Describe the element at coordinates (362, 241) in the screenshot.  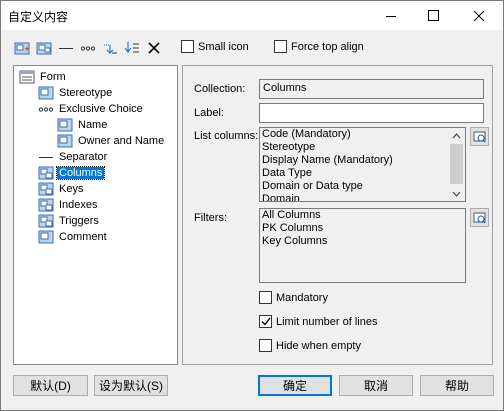
I see `list-item: Key Columns` at that location.